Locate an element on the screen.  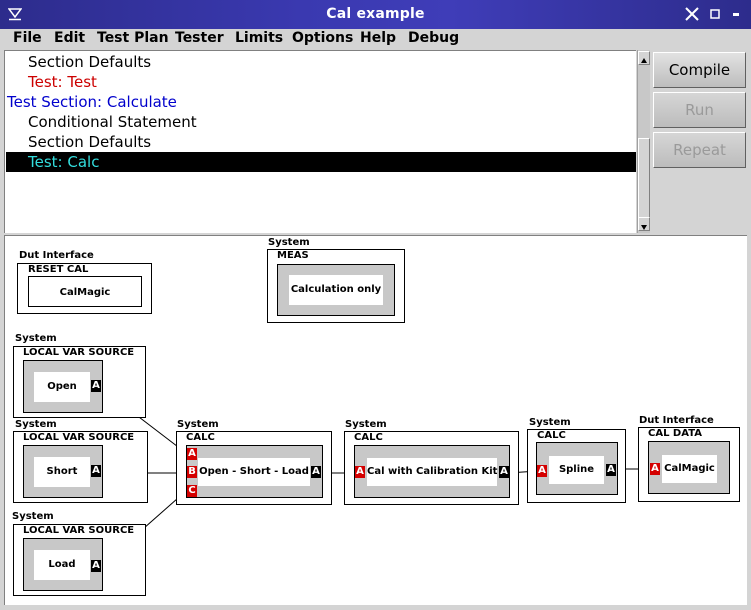
scroll-thumb is located at coordinates (644, 180).